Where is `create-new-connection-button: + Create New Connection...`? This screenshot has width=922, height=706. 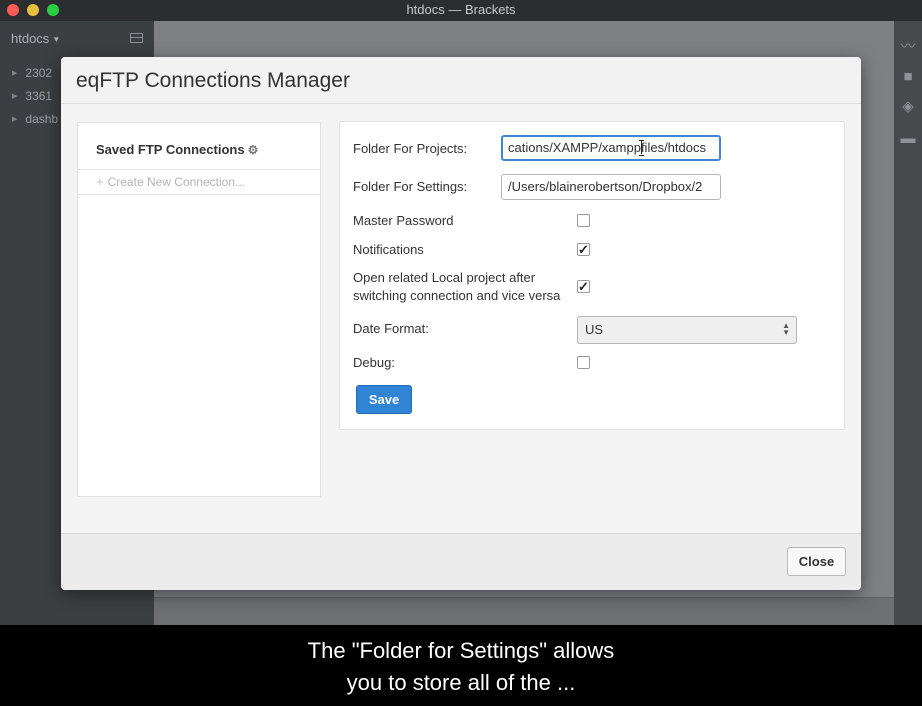 create-new-connection-button: + Create New Connection... is located at coordinates (170, 181).